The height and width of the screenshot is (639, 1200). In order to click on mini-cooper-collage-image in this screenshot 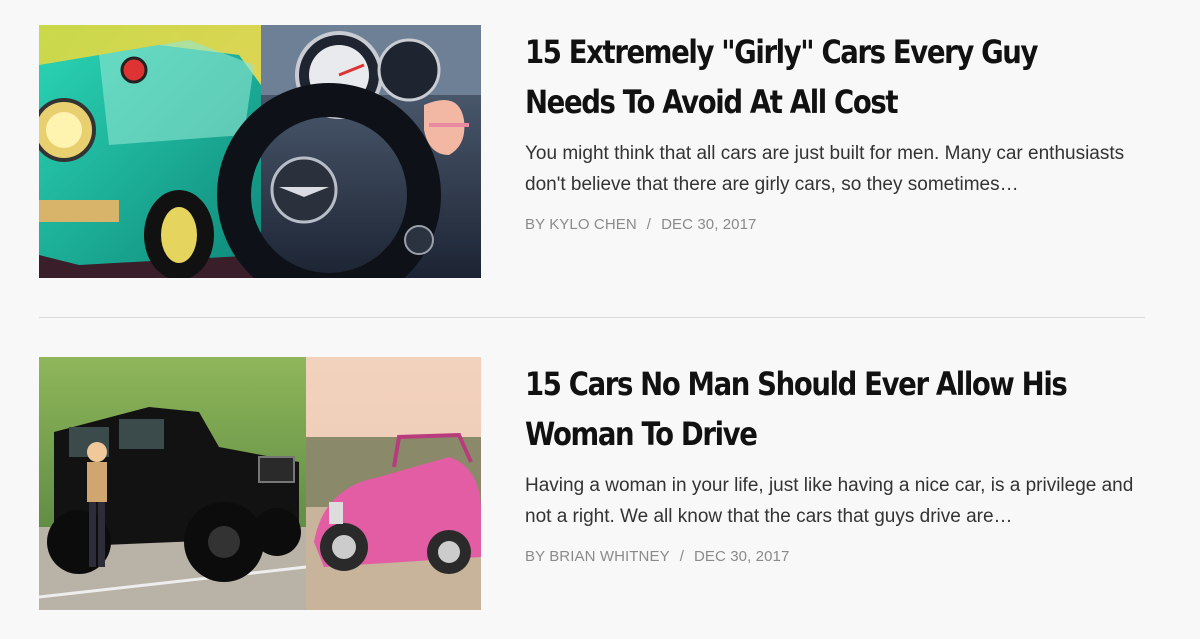, I will do `click(260, 151)`.